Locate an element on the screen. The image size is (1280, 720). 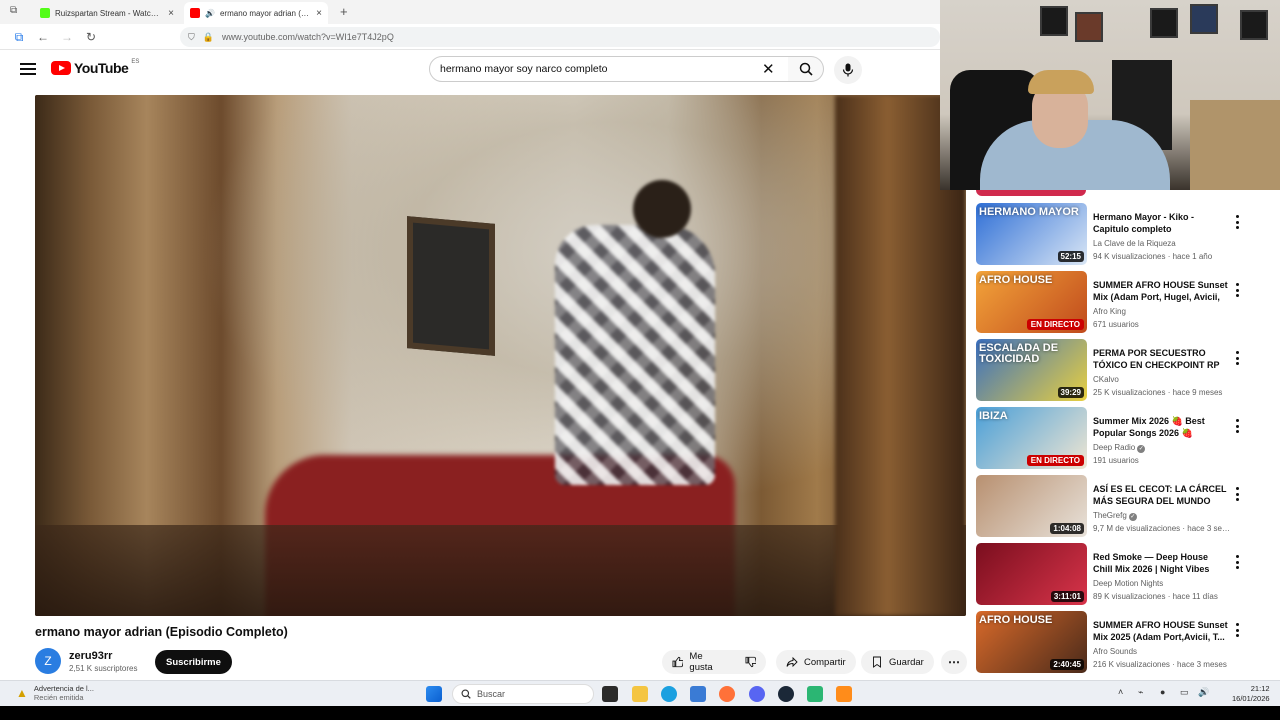
recommendation-title: Hermano Mayor - Kiko - Capitulo completo is located at coordinates (1160, 223).